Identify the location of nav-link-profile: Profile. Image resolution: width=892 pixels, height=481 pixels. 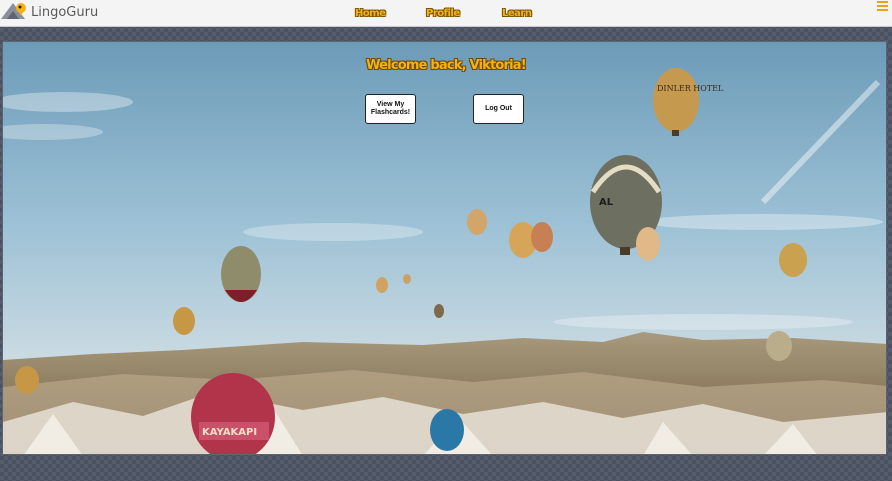
(443, 13).